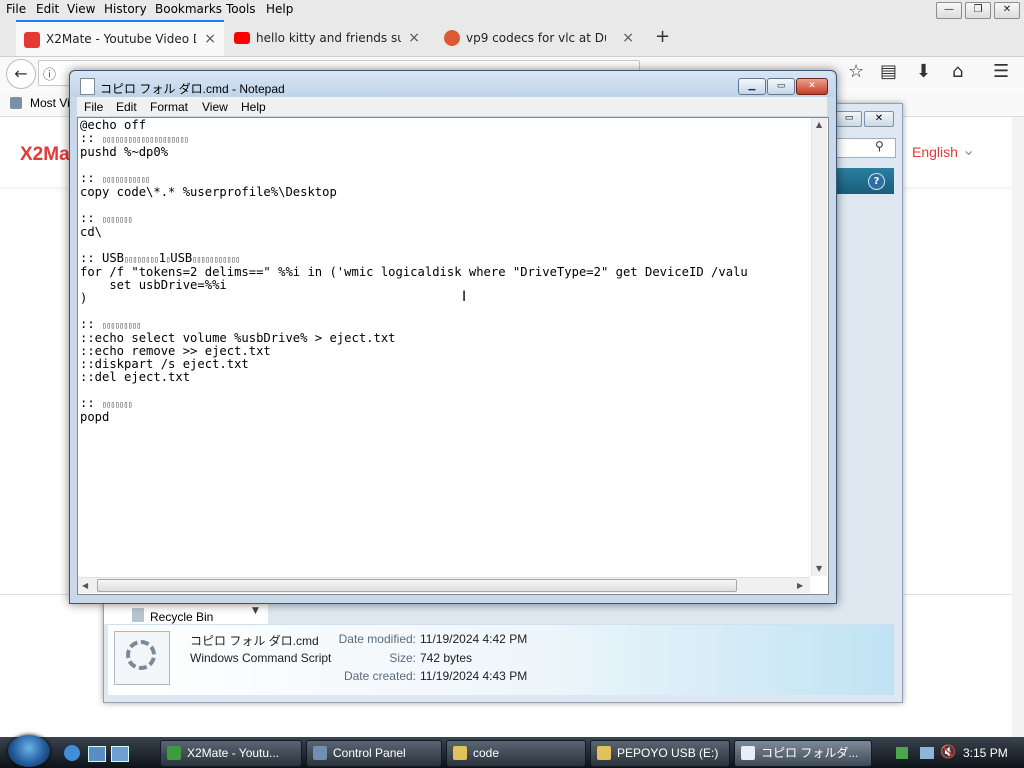 This screenshot has width=1024, height=768. I want to click on notepad-maximize-button: ▭, so click(781, 86).